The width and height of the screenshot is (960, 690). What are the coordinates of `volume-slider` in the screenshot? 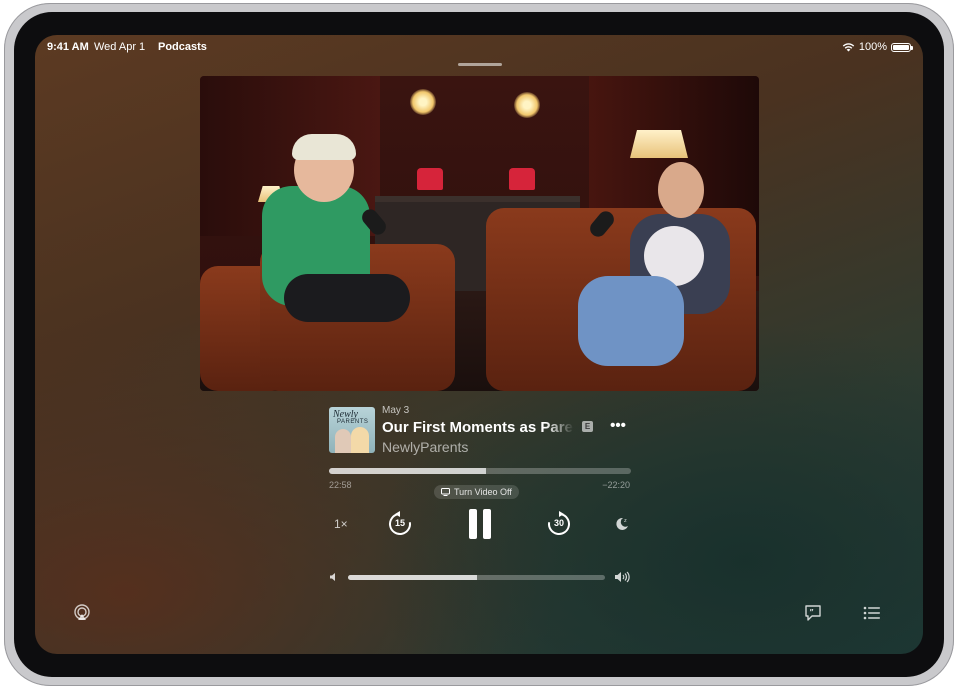 It's located at (476, 577).